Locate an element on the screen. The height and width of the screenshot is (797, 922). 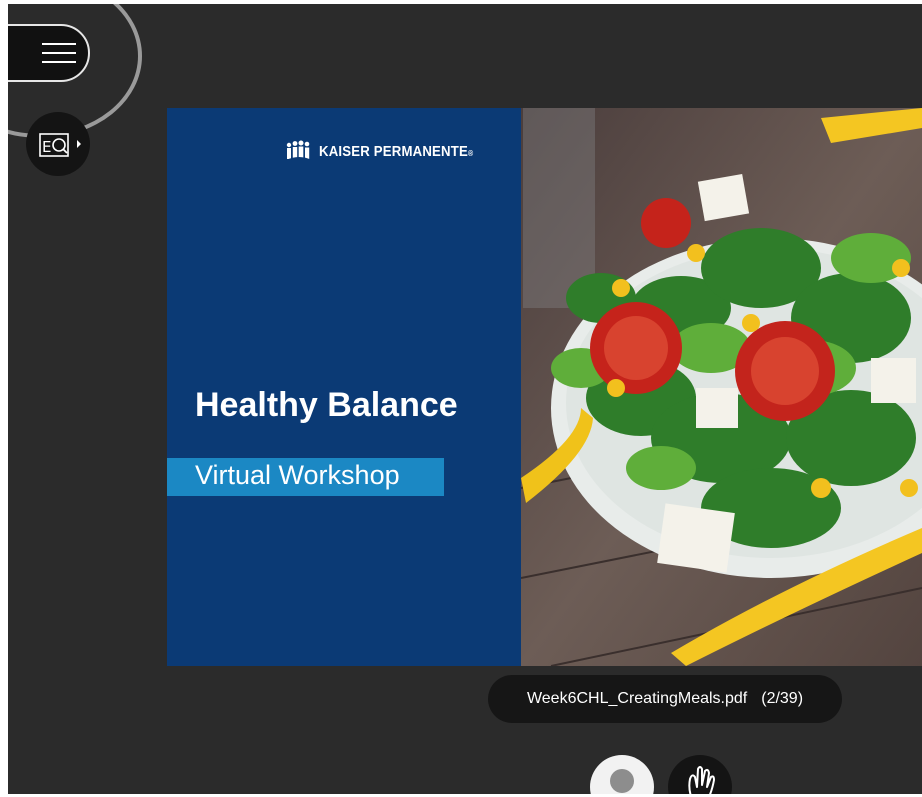
file-name-pill: Week6CHL_CreatingMeals.pdf (2/39) is located at coordinates (665, 699).